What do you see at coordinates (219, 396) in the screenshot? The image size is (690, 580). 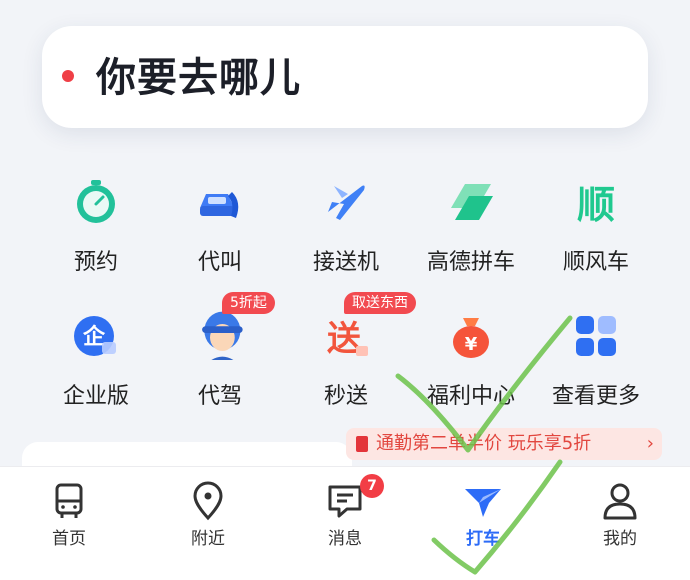 I see `service-label: 代驾` at bounding box center [219, 396].